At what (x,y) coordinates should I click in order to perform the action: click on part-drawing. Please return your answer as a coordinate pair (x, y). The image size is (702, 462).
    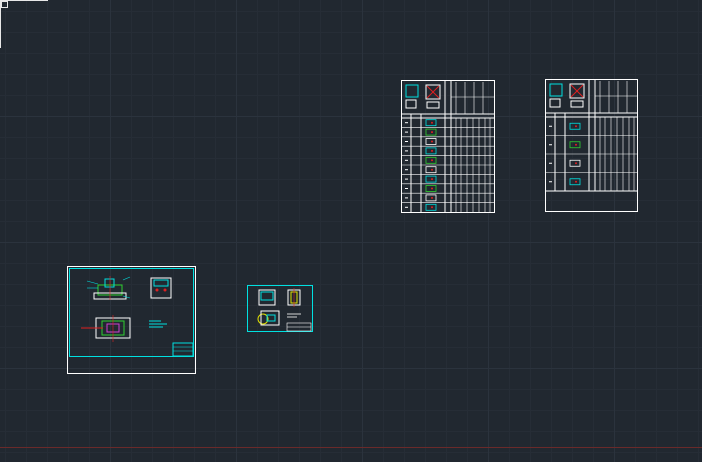
    Looking at the image, I should click on (281, 309).